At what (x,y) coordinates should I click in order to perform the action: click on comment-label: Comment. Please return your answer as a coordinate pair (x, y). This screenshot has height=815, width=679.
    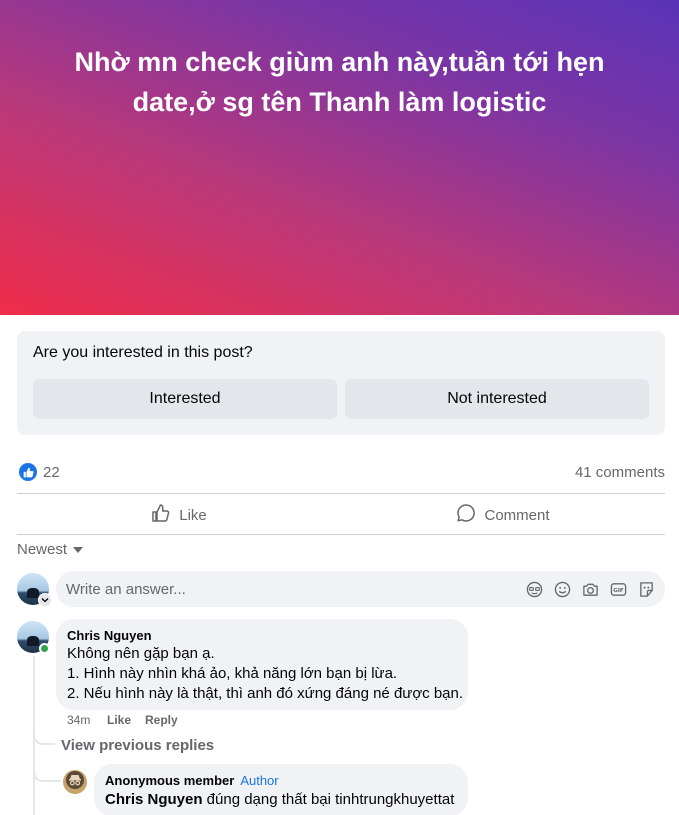
    Looking at the image, I should click on (517, 515).